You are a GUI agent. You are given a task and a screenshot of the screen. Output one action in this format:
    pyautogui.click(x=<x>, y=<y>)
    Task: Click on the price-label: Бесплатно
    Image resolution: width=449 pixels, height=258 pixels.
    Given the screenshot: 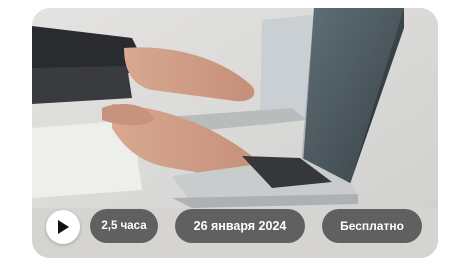 What is the action you would take?
    pyautogui.click(x=372, y=226)
    